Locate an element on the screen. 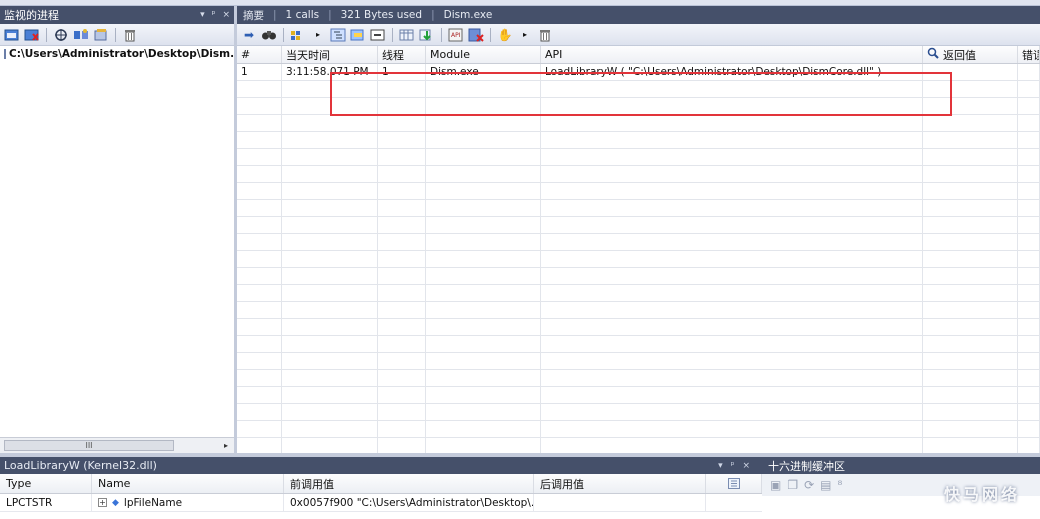 Image resolution: width=1040 pixels, height=519 pixels. table-icon is located at coordinates (407, 35).